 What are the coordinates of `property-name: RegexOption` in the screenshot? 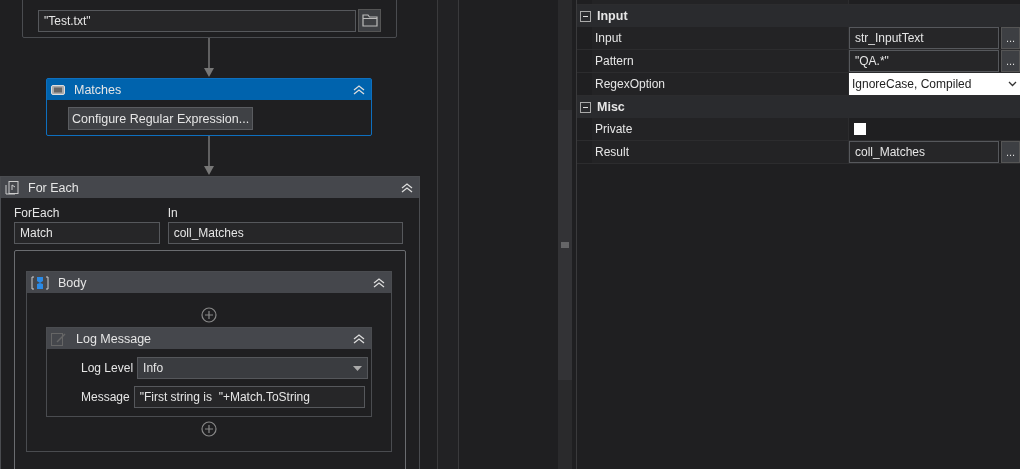 It's located at (630, 84).